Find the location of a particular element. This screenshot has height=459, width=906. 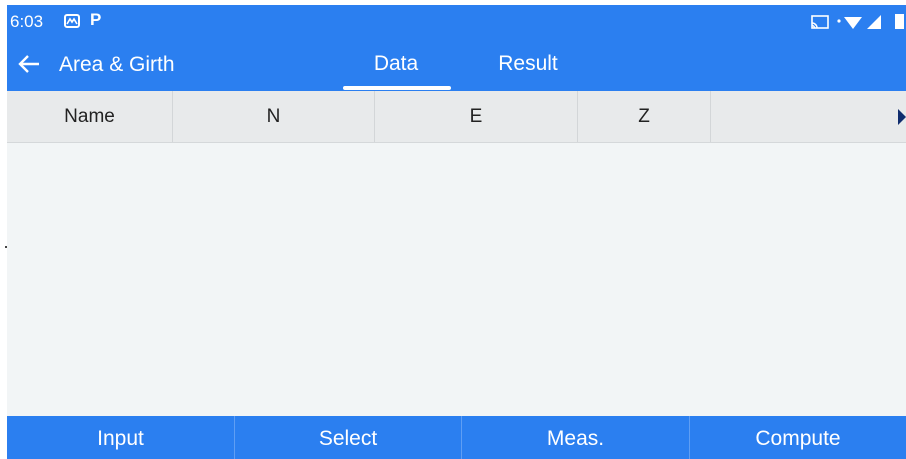

tab-result: Result is located at coordinates (528, 64).